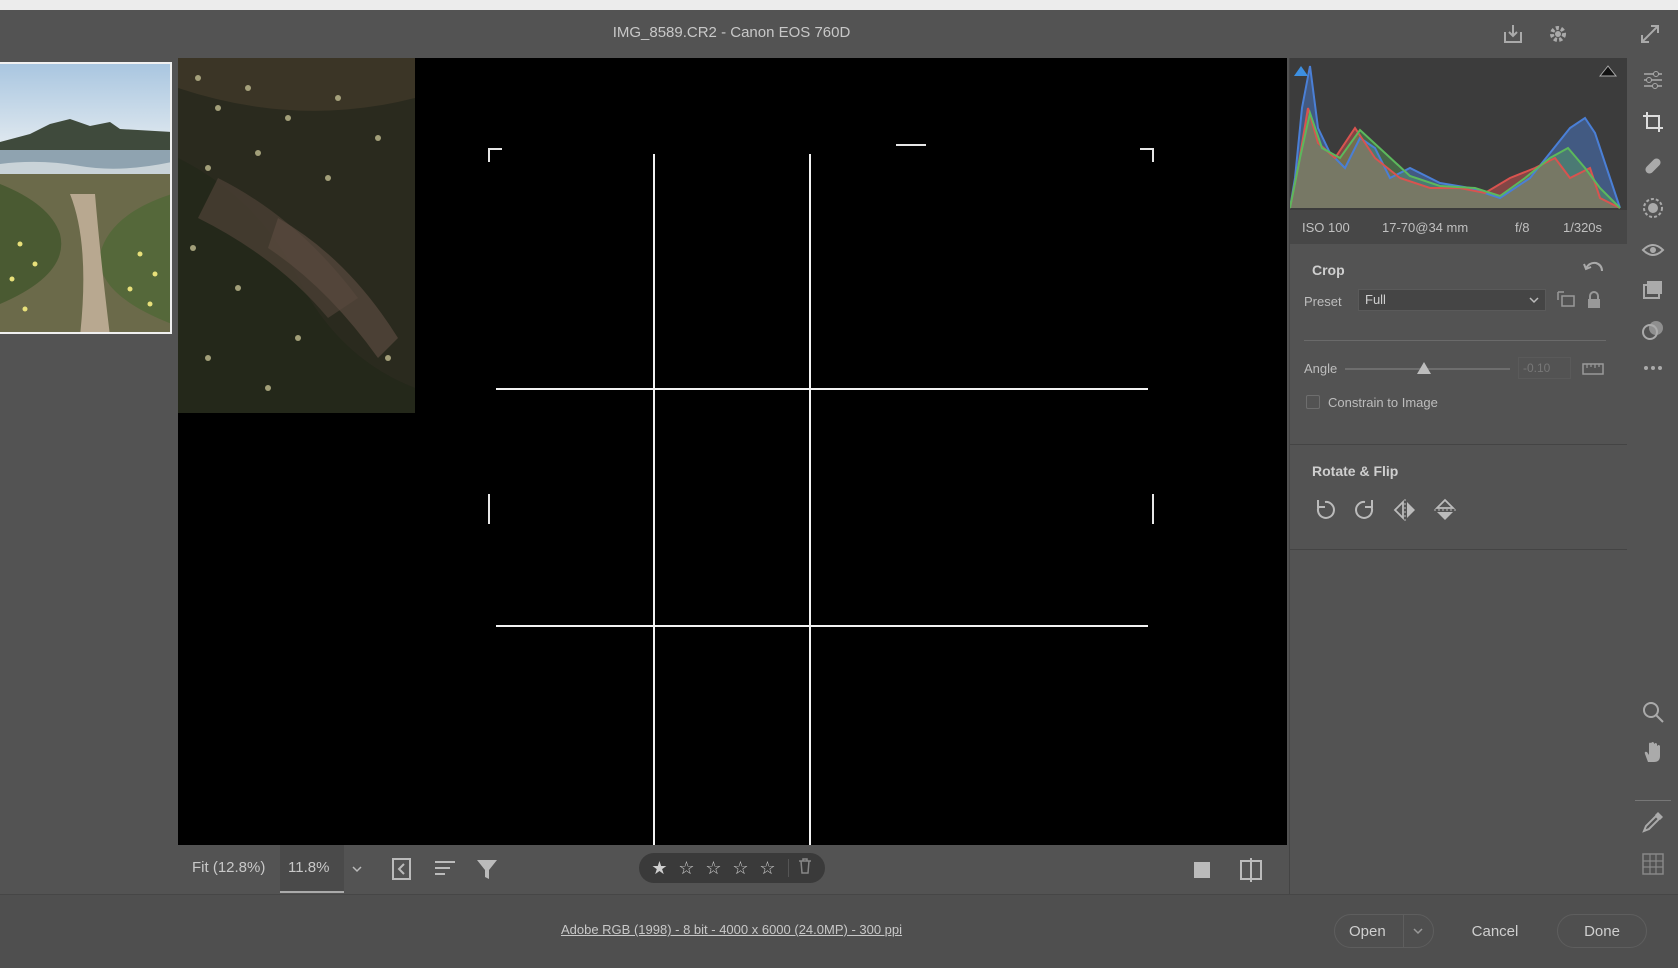  I want to click on filter-icon, so click(487, 869).